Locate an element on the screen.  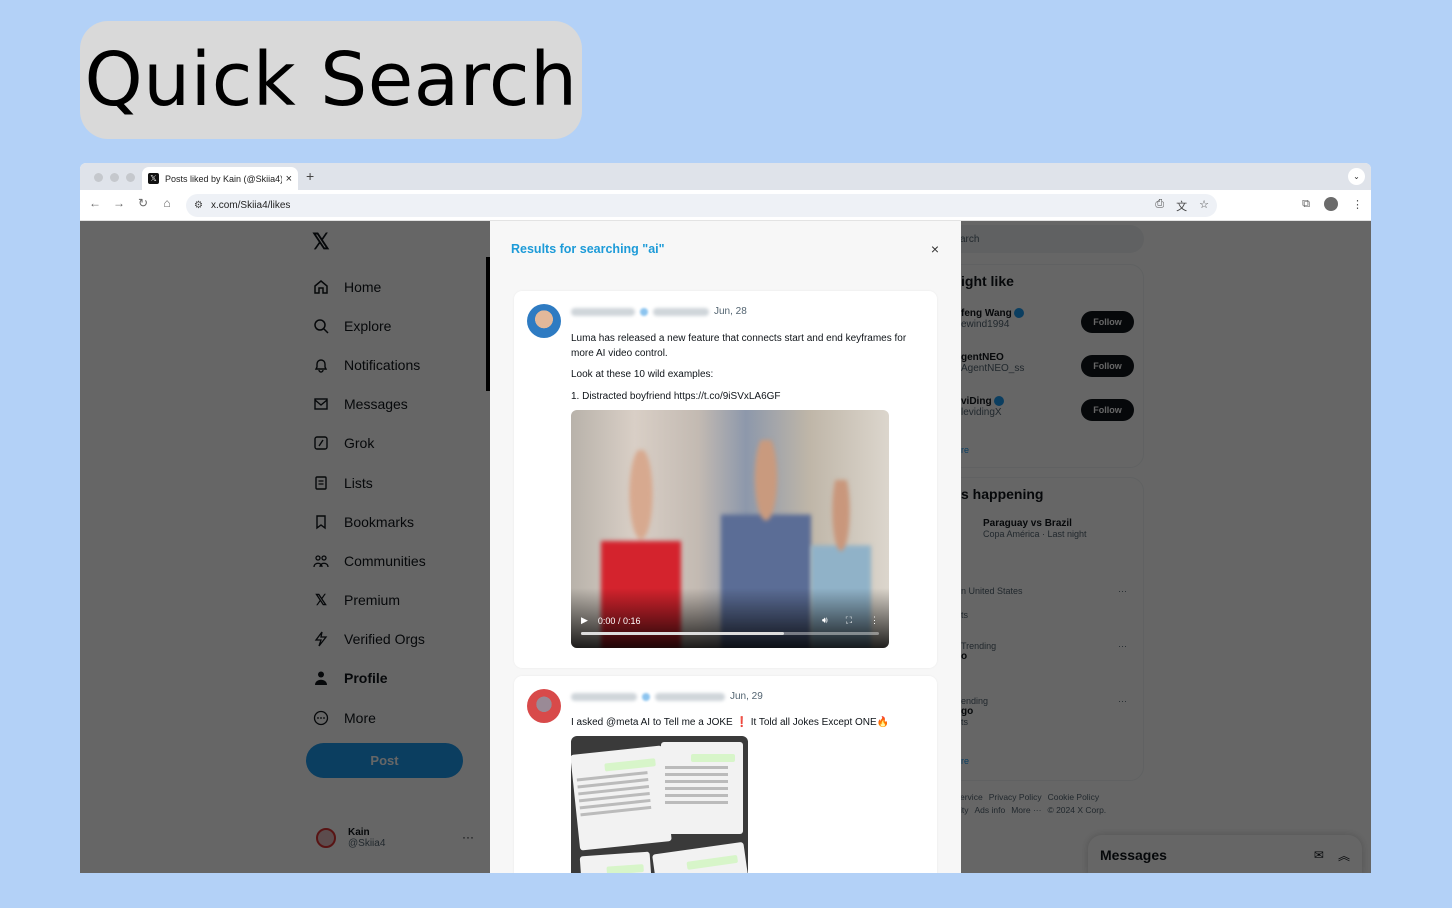
maximize-window-button is located at coordinates (130, 177).